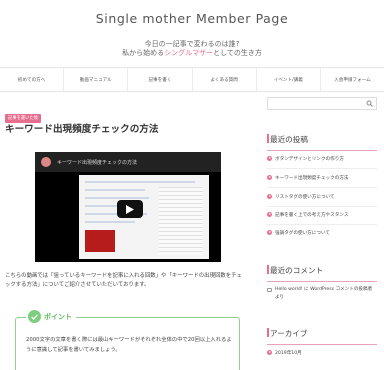 The width and height of the screenshot is (384, 370). I want to click on recent-comment-item: Hello world! に WordPress コメントの投稿者 より, so click(322, 294).